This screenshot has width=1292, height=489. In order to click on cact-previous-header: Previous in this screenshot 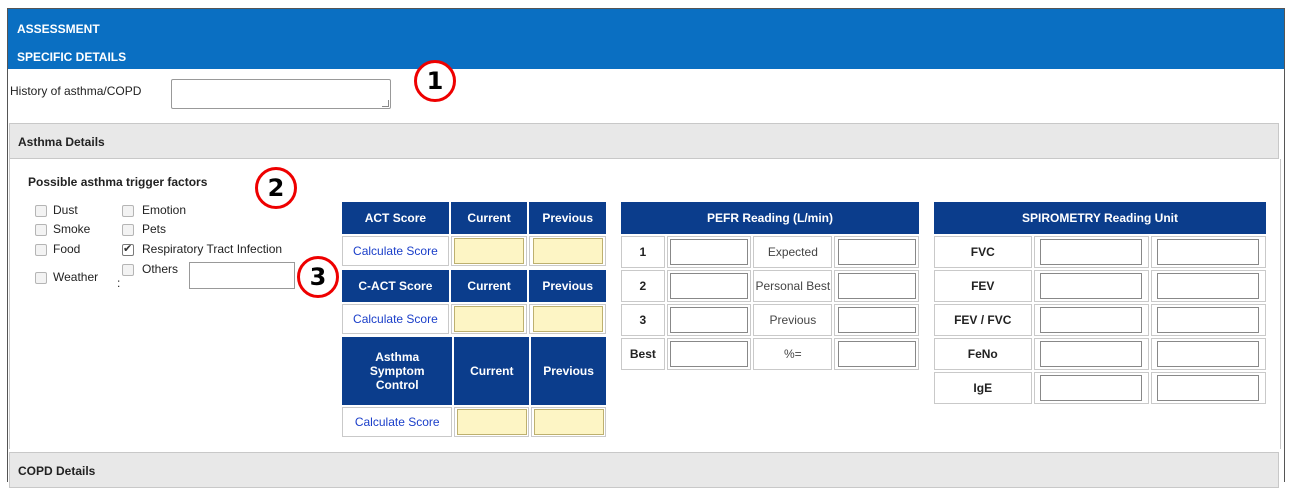, I will do `click(567, 286)`.